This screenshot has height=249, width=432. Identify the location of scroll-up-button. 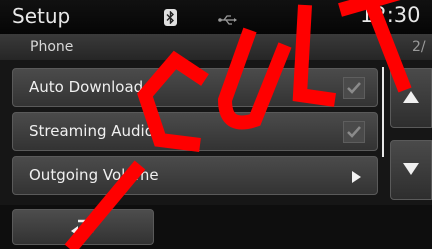
(411, 98).